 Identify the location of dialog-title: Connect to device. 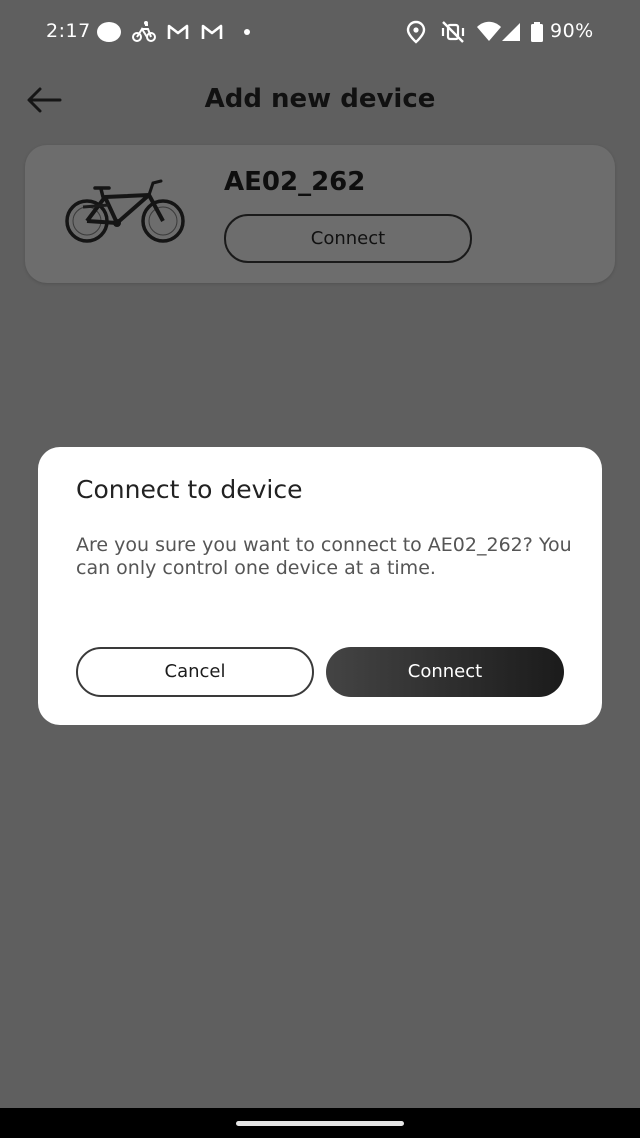
(189, 489).